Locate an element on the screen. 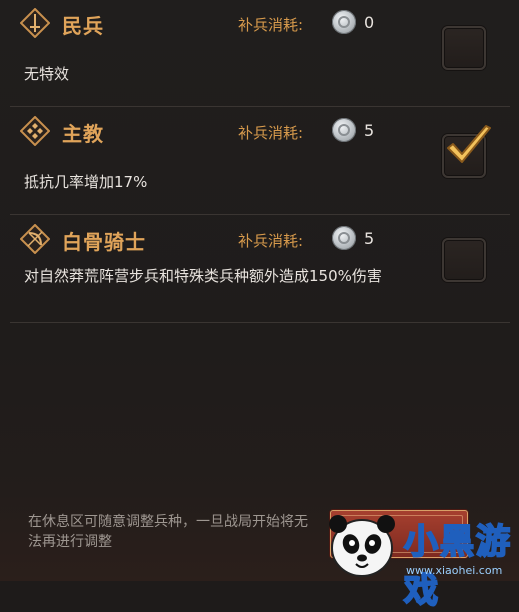  unit-name: 民兵 is located at coordinates (83, 26).